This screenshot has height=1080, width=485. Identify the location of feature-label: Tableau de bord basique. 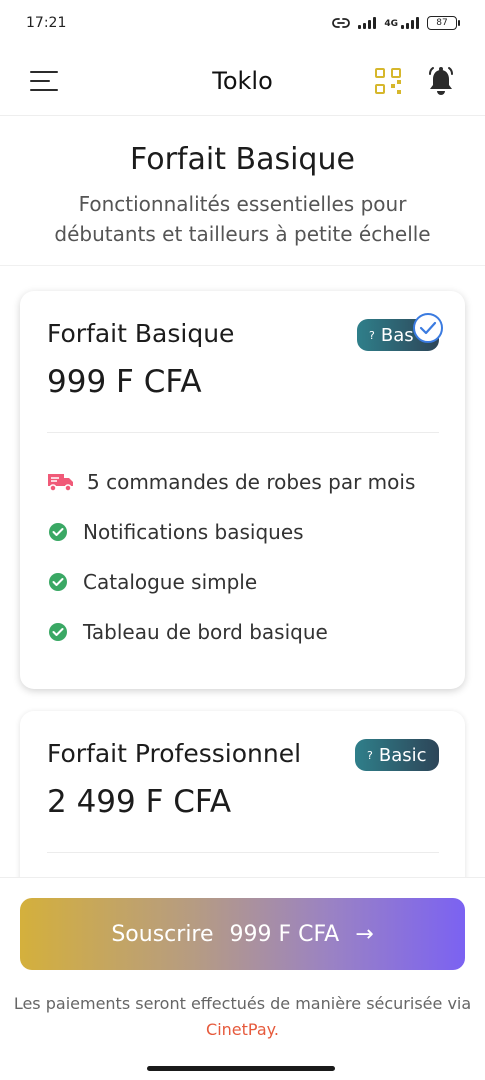
(205, 632).